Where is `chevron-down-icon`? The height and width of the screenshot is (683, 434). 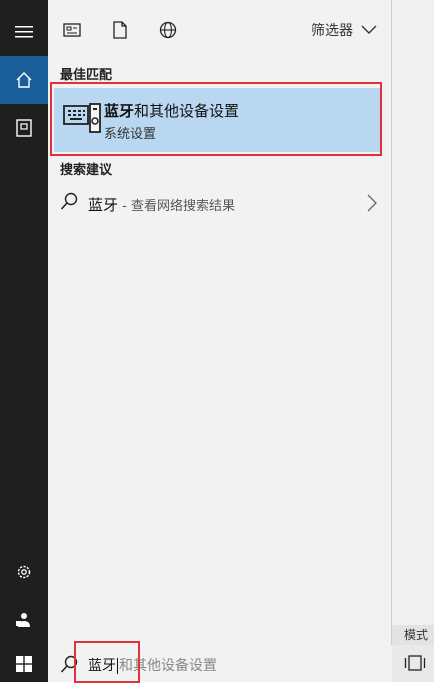
chevron-down-icon is located at coordinates (369, 29).